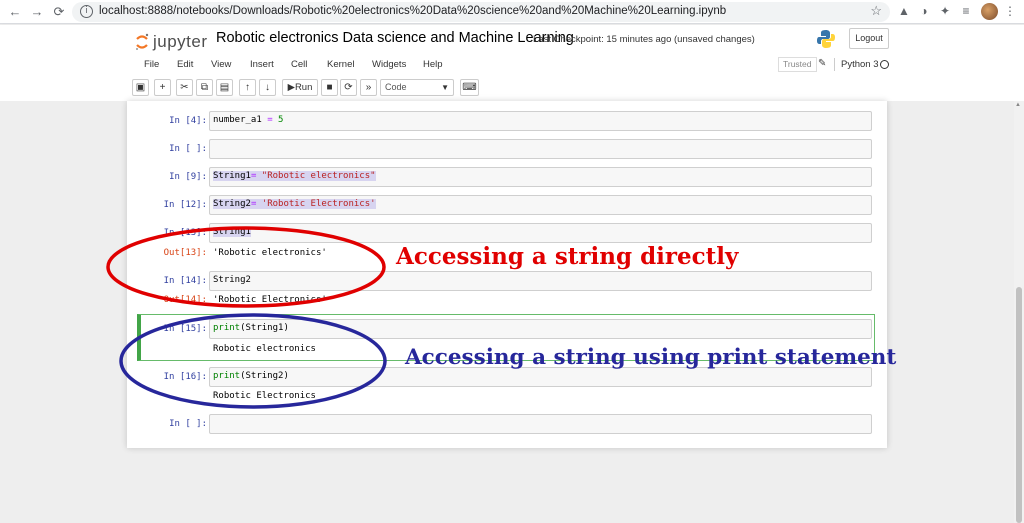  Describe the element at coordinates (184, 87) in the screenshot. I see `cut-scissors-icon: ✂` at that location.